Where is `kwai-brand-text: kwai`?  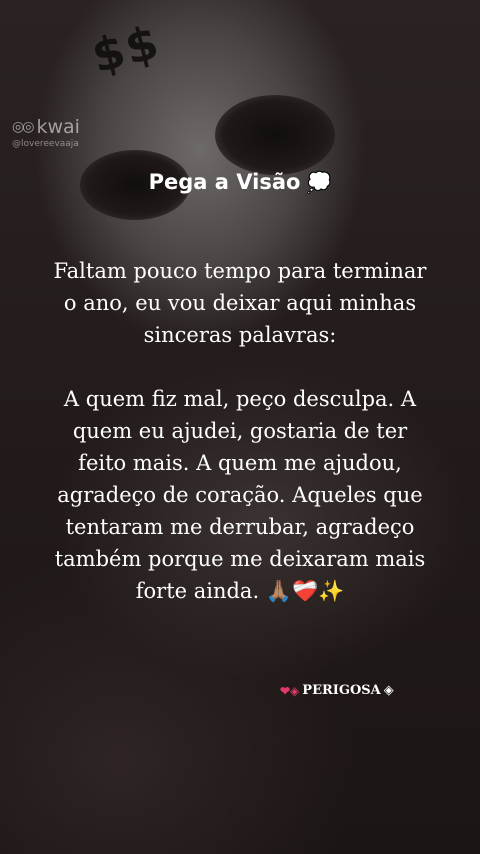 kwai-brand-text: kwai is located at coordinates (58, 127).